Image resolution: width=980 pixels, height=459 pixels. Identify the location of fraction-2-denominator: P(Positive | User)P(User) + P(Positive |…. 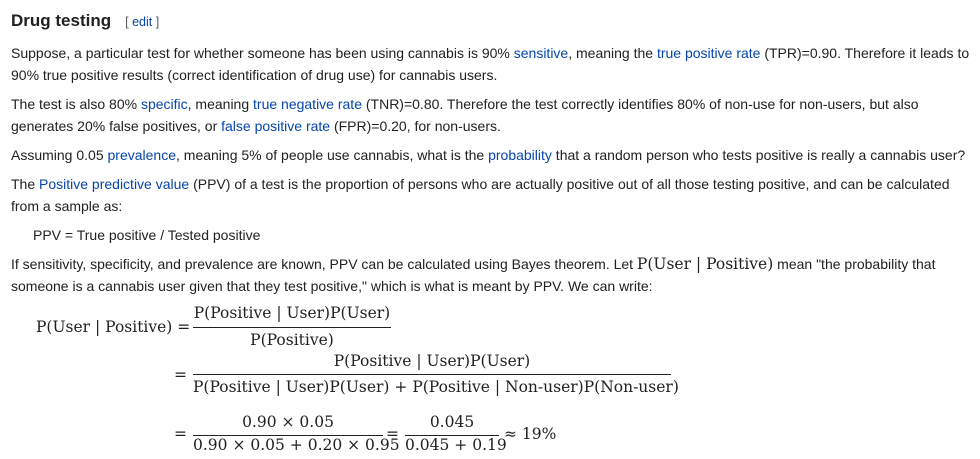
(436, 387).